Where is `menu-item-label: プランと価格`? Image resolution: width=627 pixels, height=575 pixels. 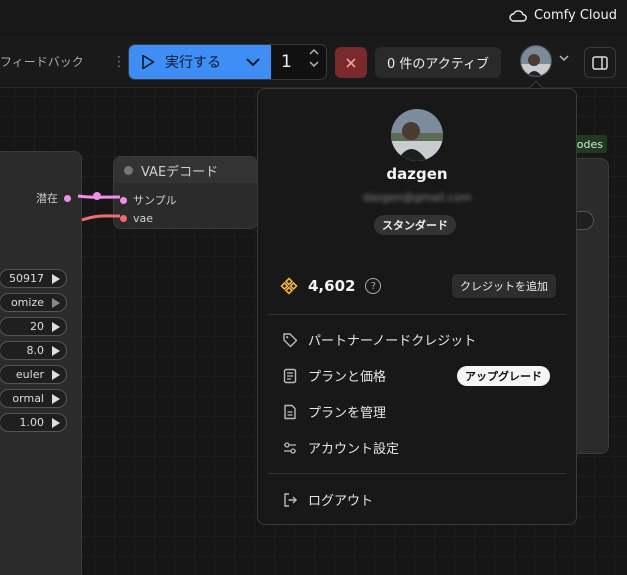 menu-item-label: プランと価格 is located at coordinates (347, 377).